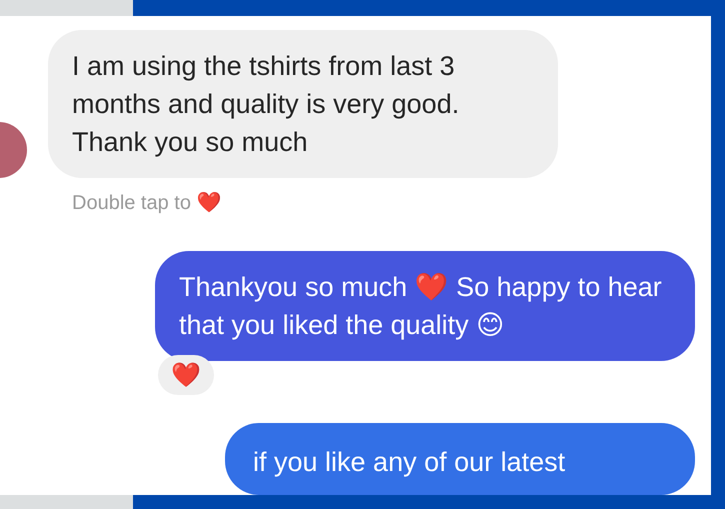 The image size is (725, 509). I want to click on double-tap-hint: Double tap to ❤, so click(147, 203).